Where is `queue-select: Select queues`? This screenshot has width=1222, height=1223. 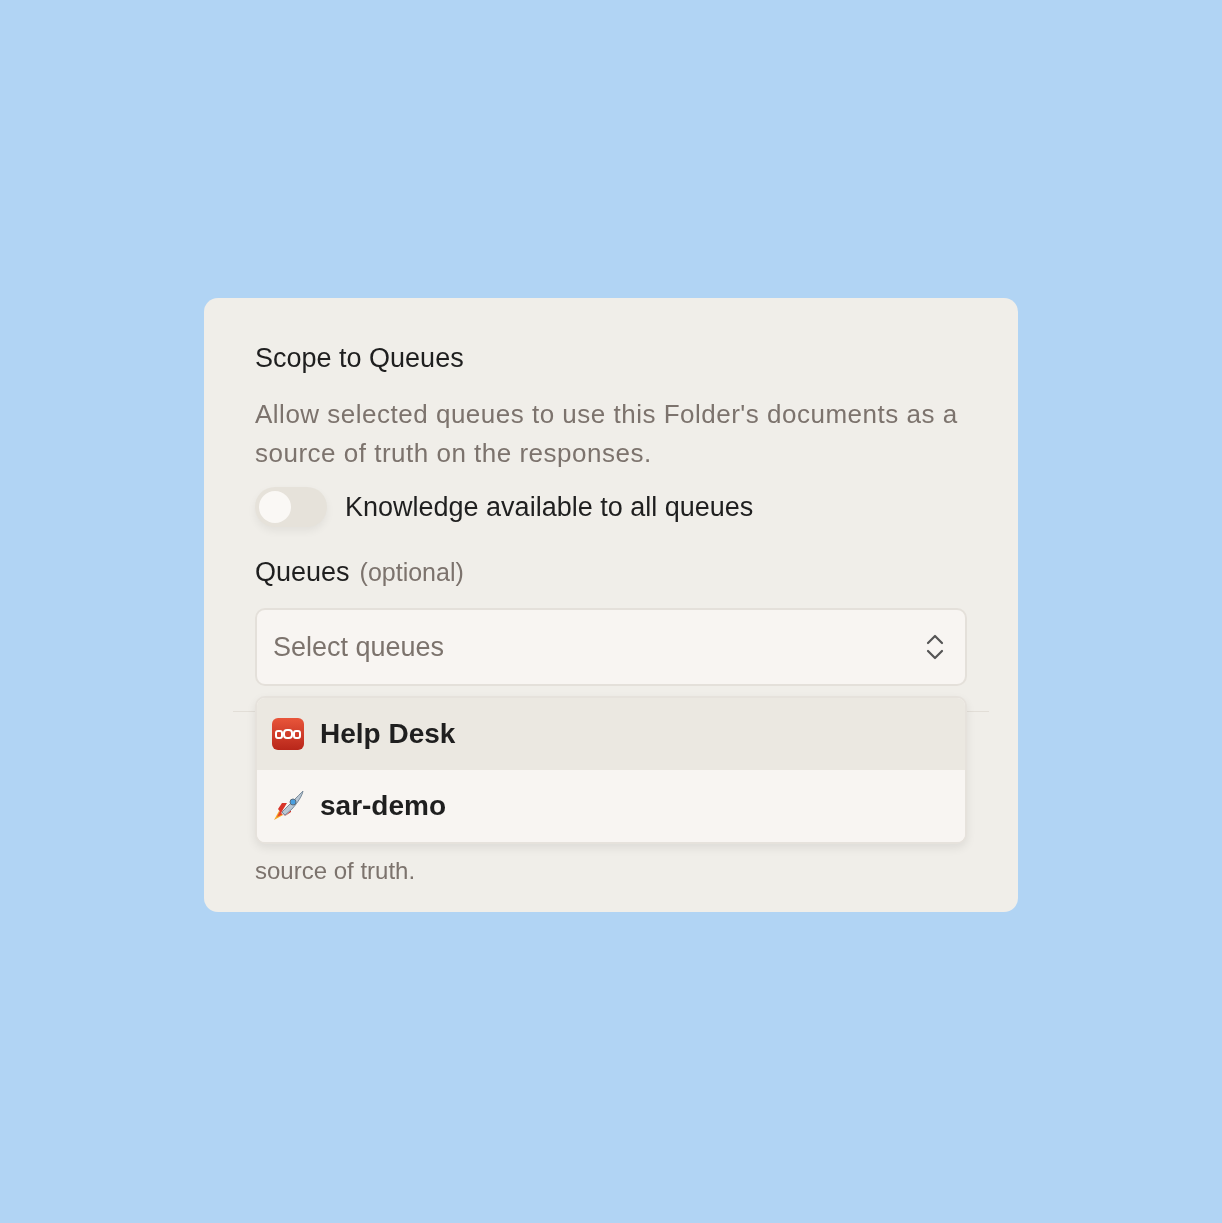
queue-select: Select queues is located at coordinates (611, 647).